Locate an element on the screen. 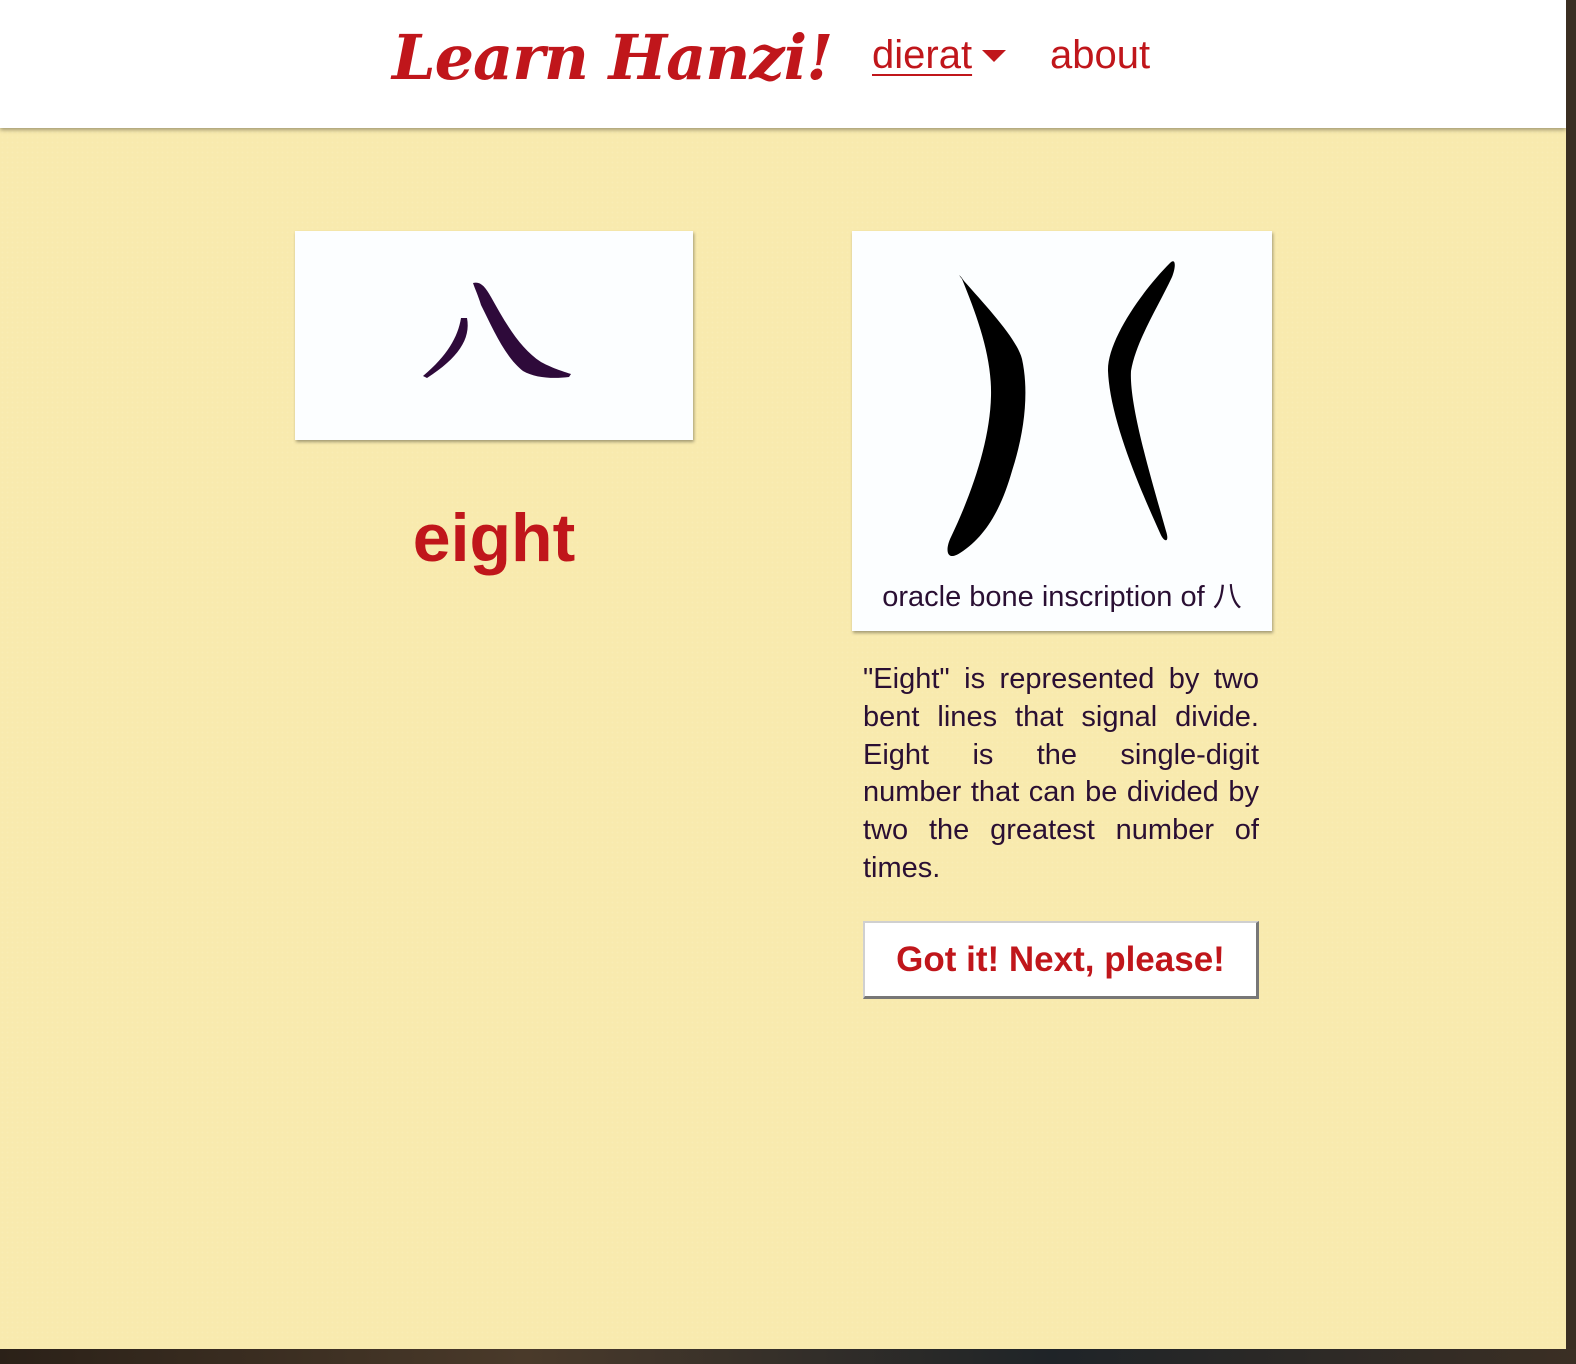  hanzi-meaning: eight is located at coordinates (494, 538).